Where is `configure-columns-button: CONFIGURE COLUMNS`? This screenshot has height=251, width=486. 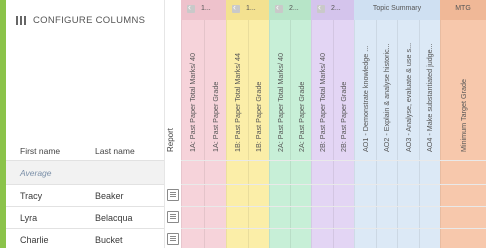
configure-columns-button: CONFIGURE COLUMNS is located at coordinates (80, 20).